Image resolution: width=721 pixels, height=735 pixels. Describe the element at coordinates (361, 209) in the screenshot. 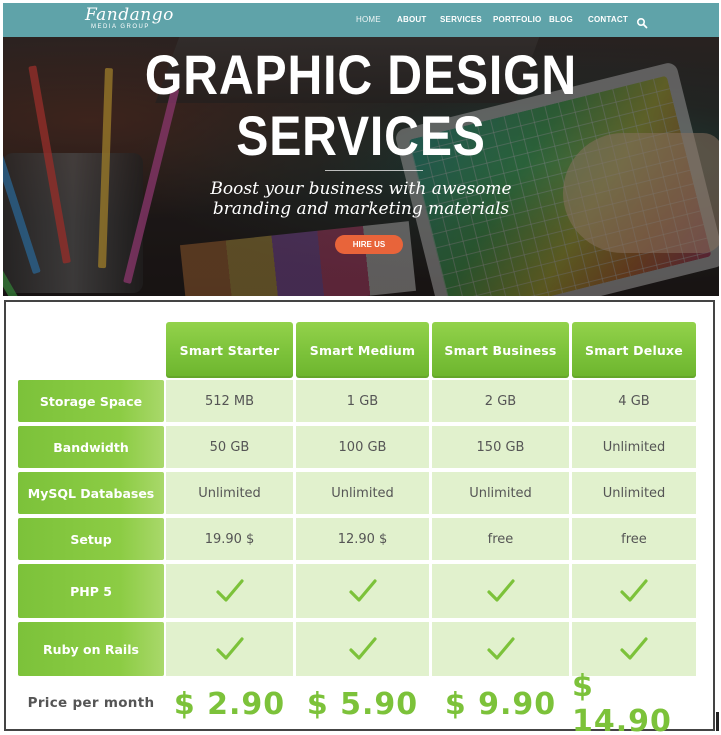

I see `hero-subtitle-line2: branding and marketing materials` at that location.